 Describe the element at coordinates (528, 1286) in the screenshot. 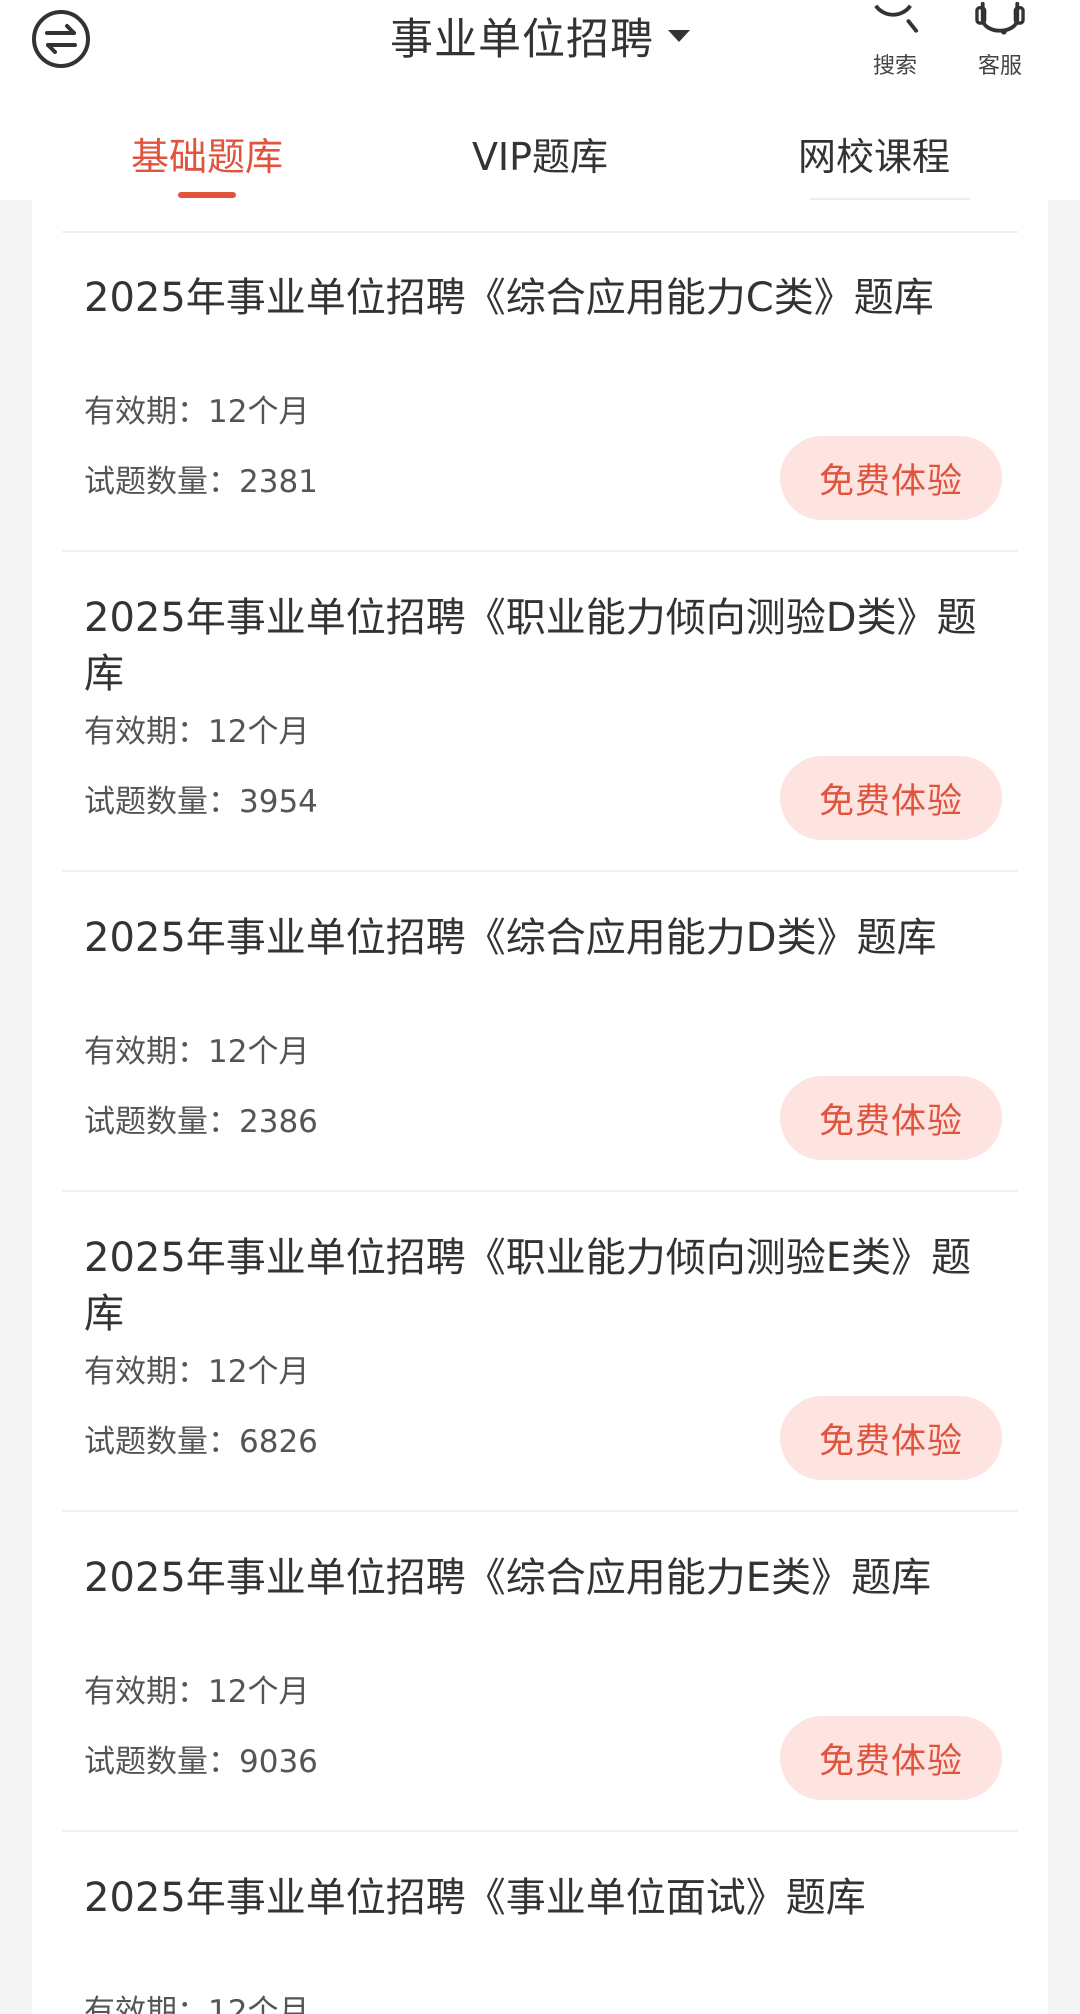

I see `bank-title: 2025年事业单位招聘《职业能力倾向测验E类》题库` at that location.